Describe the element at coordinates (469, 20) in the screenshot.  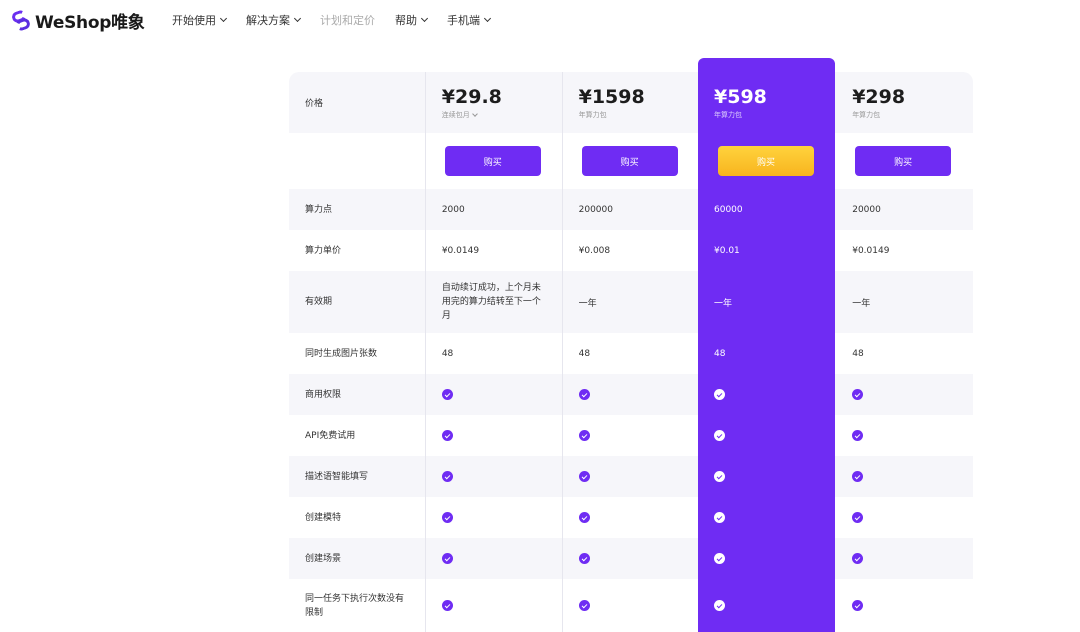
I see `nav-item-mobile: 手机端` at that location.